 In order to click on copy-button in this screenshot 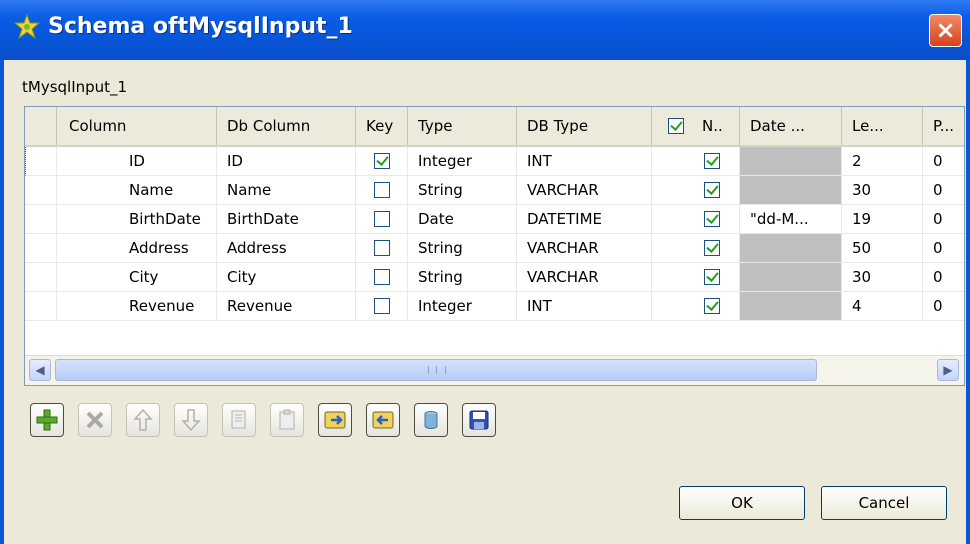, I will do `click(239, 420)`.